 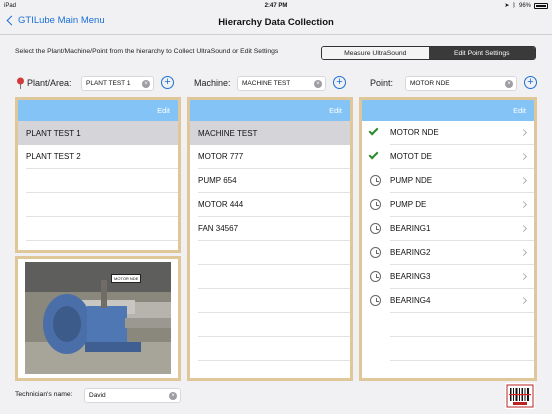 What do you see at coordinates (448, 110) in the screenshot?
I see `point-panel-header: Edit` at bounding box center [448, 110].